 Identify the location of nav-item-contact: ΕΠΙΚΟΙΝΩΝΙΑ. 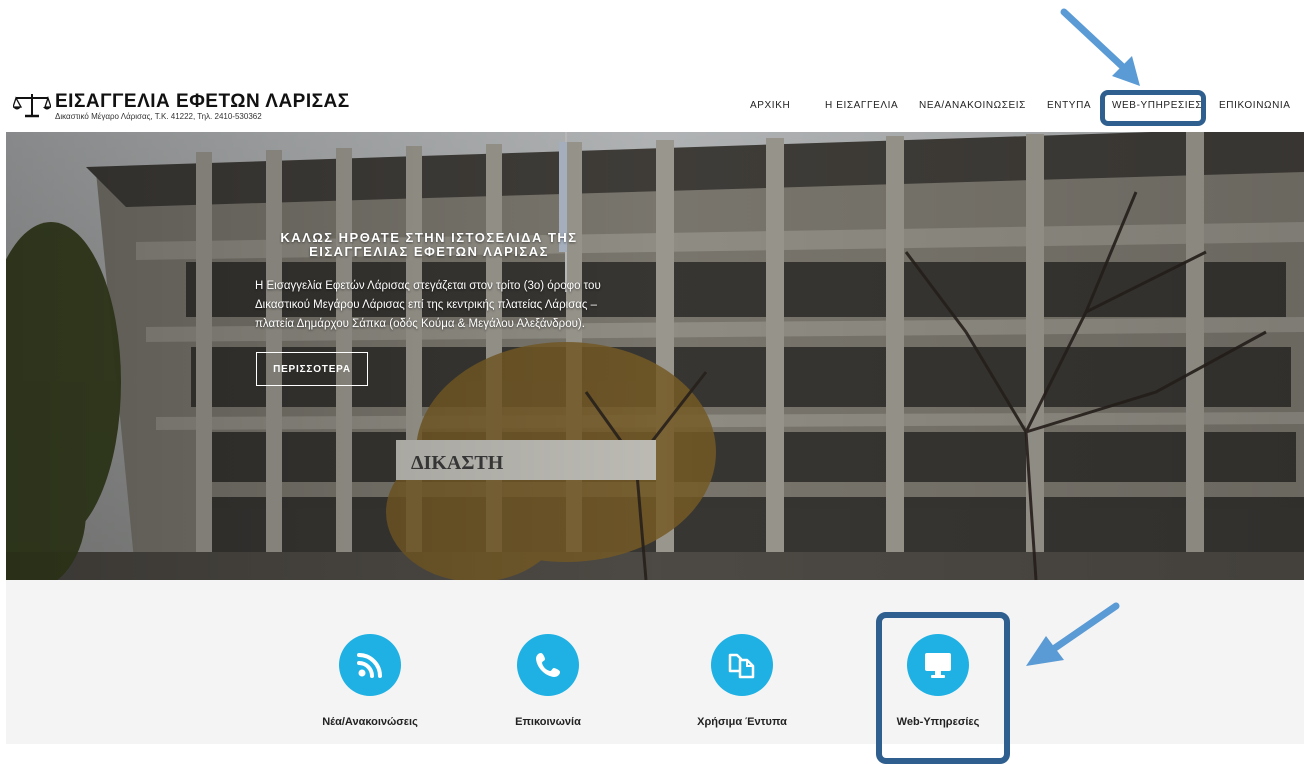
(1255, 105).